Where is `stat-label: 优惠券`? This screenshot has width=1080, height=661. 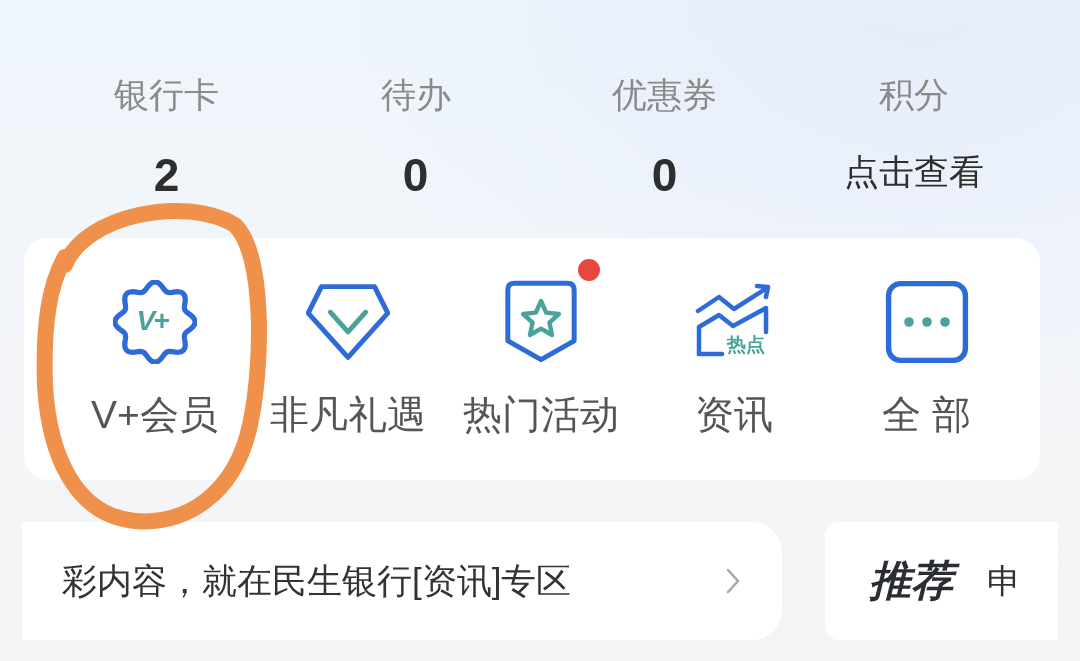
stat-label: 优惠券 is located at coordinates (664, 95).